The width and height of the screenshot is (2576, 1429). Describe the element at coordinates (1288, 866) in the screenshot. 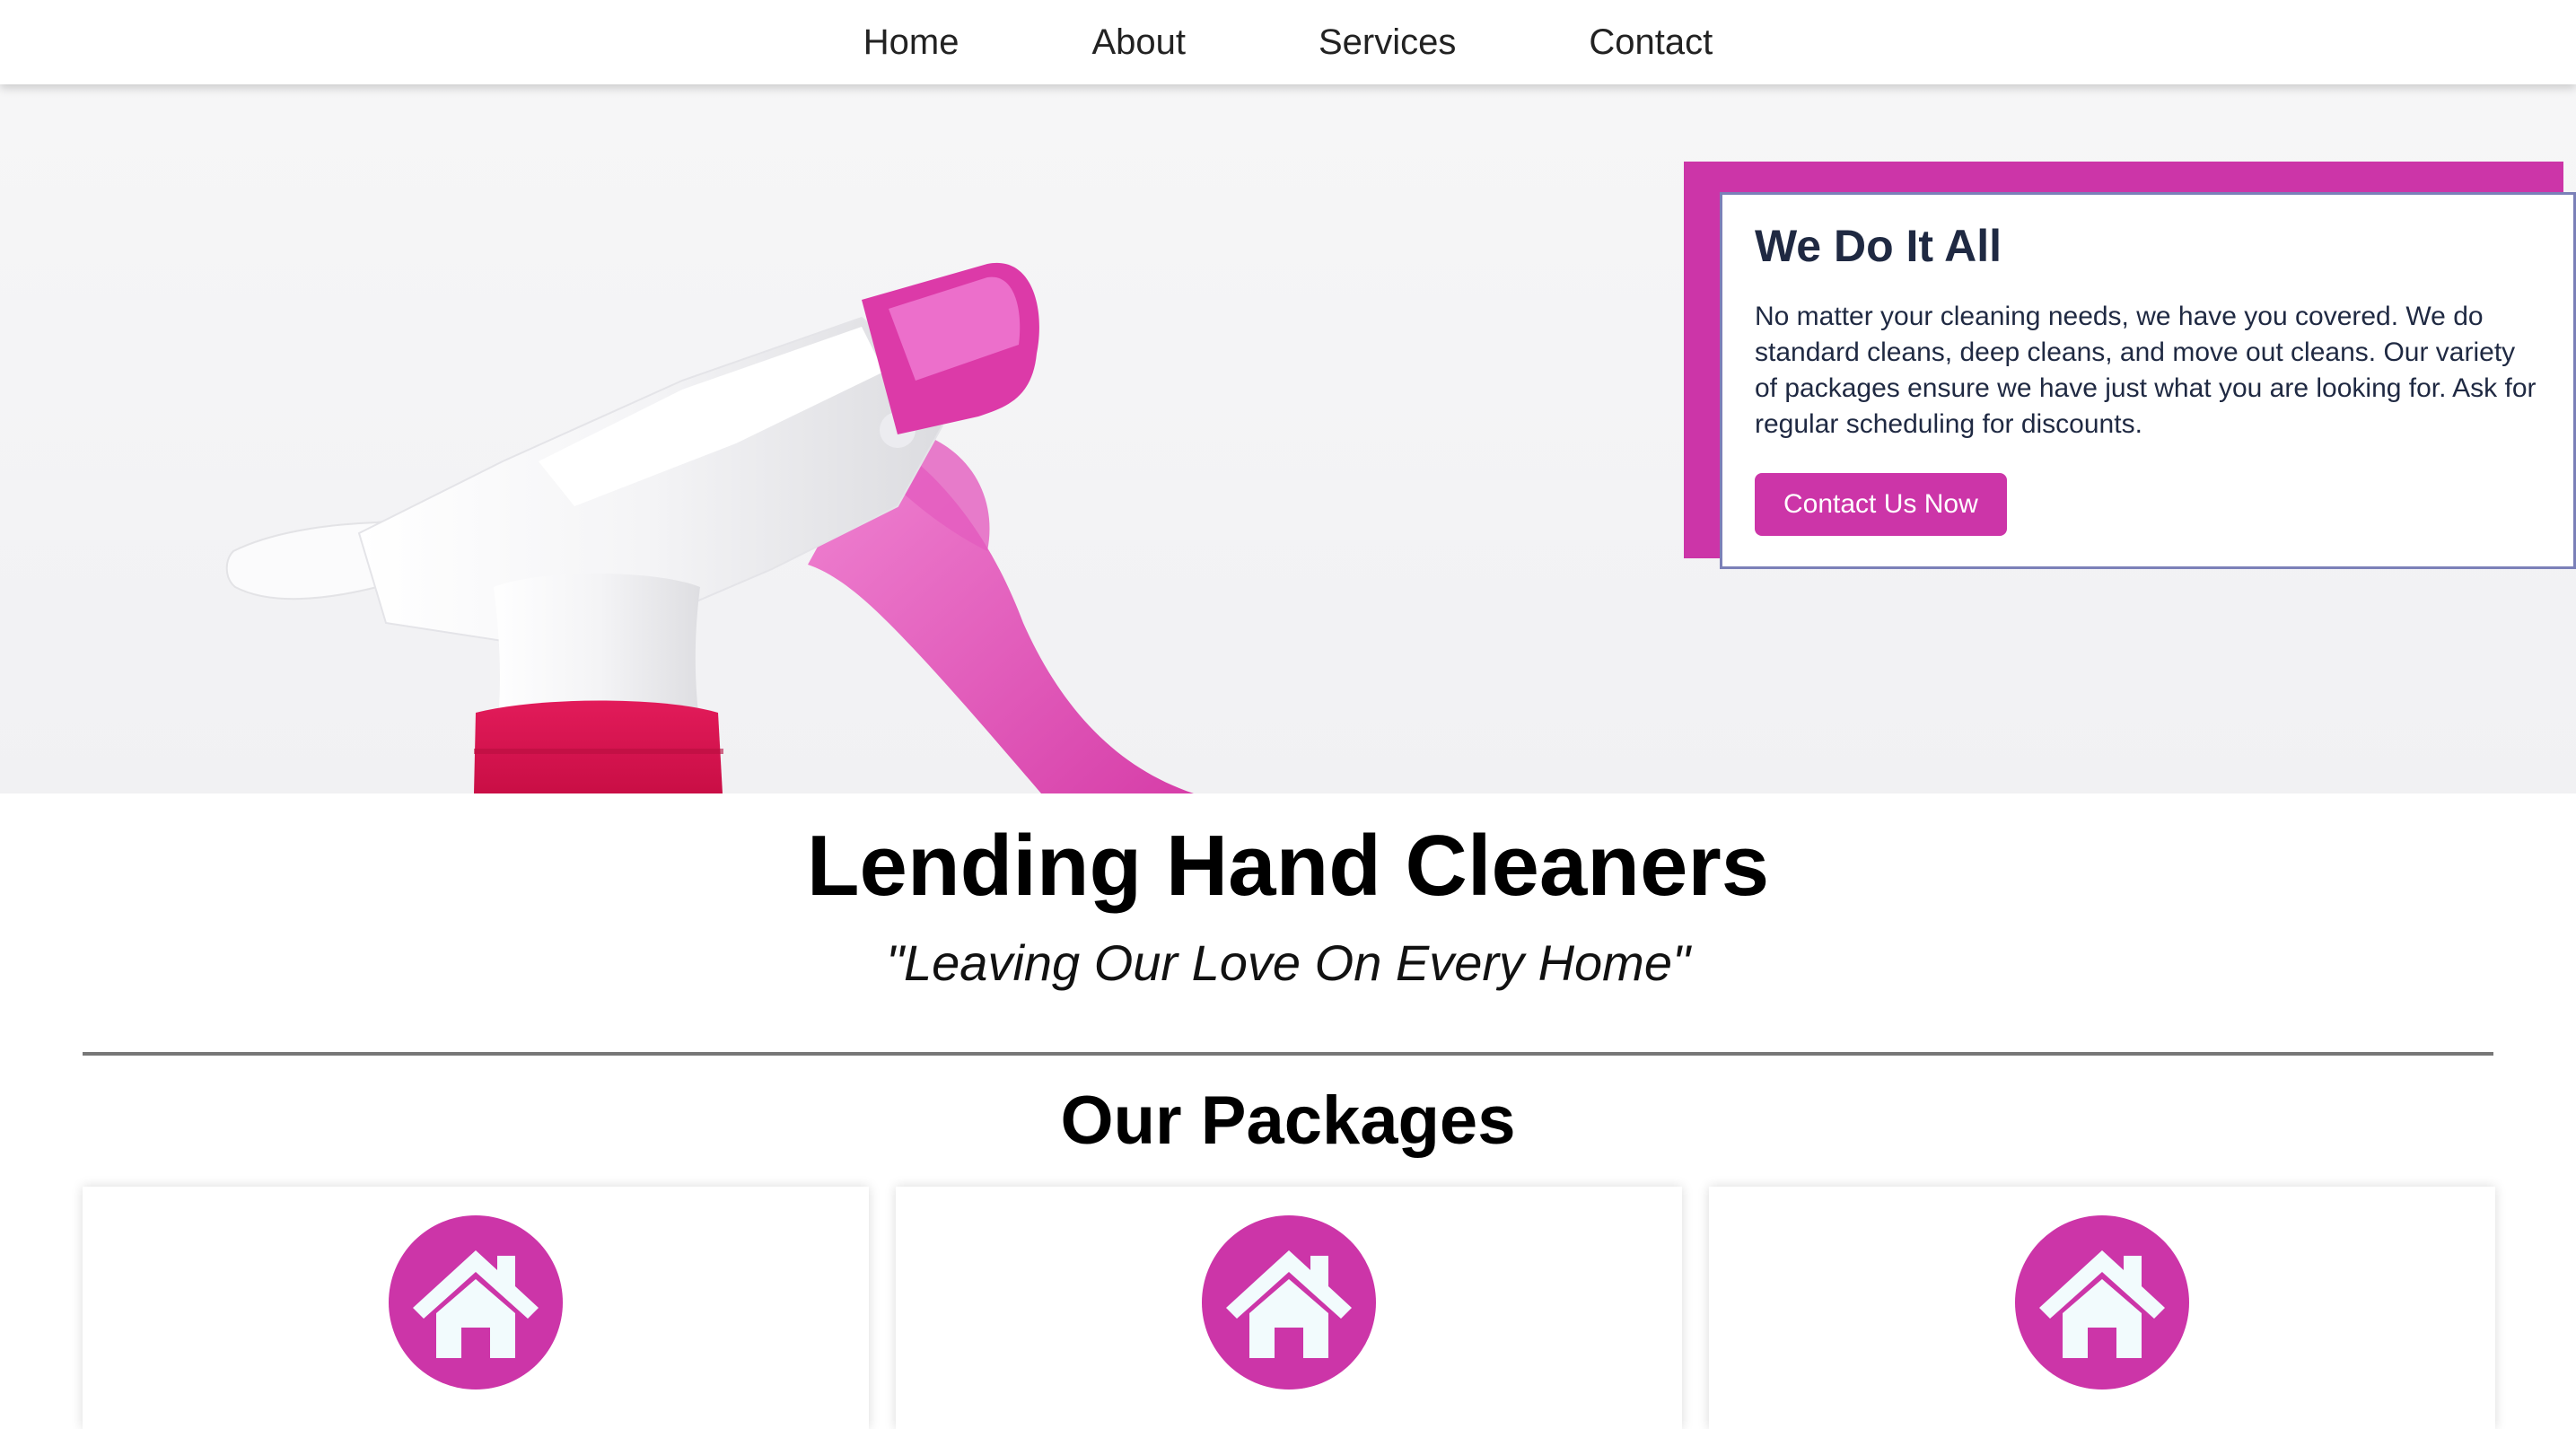

I see `brand-title: Lending Hand Cleaners` at that location.